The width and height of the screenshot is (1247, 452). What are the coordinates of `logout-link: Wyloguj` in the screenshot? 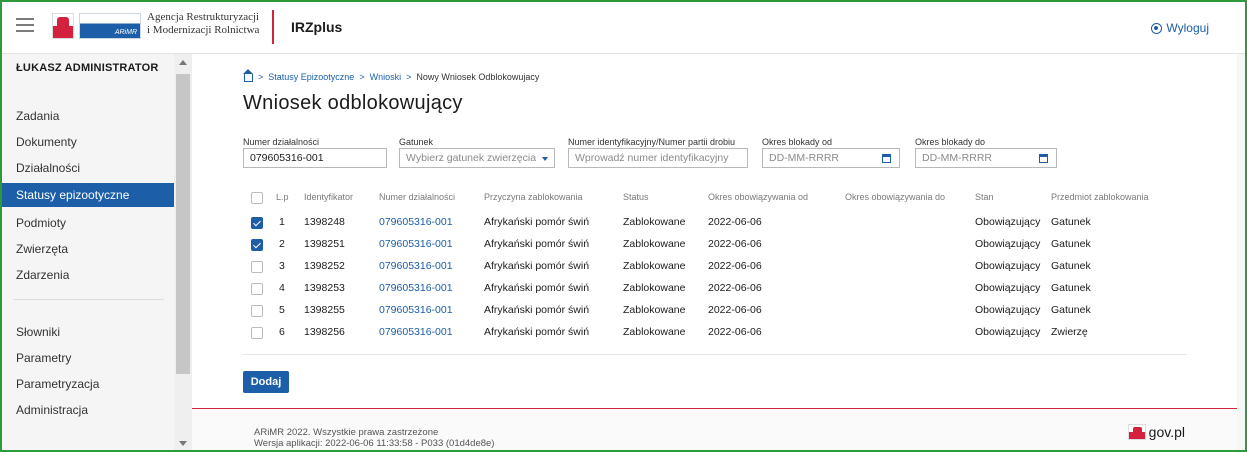 It's located at (1180, 28).